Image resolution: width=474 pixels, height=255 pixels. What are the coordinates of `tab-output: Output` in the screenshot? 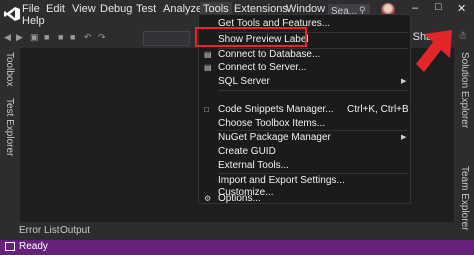 It's located at (75, 230).